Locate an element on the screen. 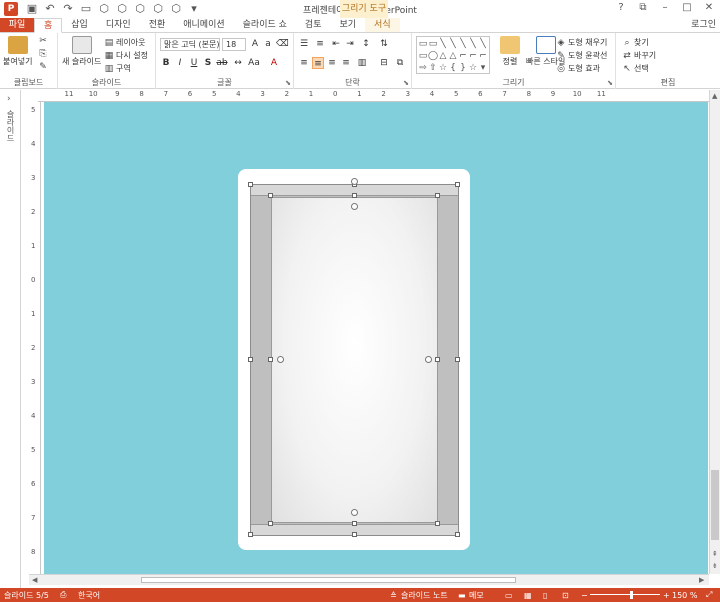 The height and width of the screenshot is (602, 720). next-slide-icon: ⇟ is located at coordinates (715, 566).